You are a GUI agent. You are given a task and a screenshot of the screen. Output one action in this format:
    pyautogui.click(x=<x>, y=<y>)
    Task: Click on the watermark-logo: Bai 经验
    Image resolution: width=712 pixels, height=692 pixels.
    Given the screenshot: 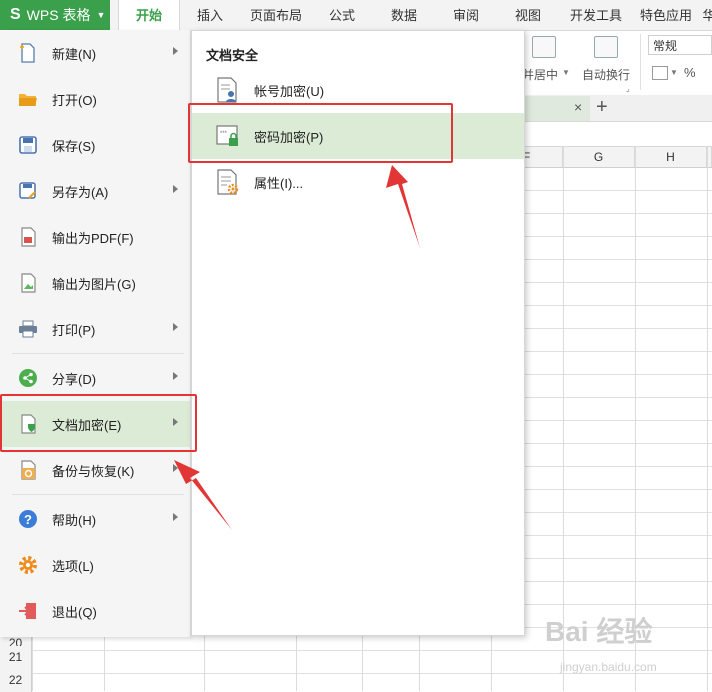 What is the action you would take?
    pyautogui.click(x=599, y=631)
    